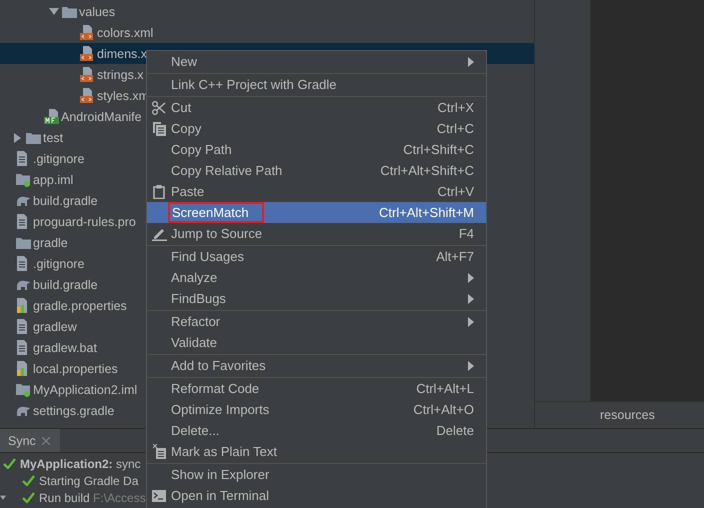 This screenshot has width=704, height=508. Describe the element at coordinates (438, 149) in the screenshot. I see `shortcut-text: Ctrl+Shift+C` at that location.